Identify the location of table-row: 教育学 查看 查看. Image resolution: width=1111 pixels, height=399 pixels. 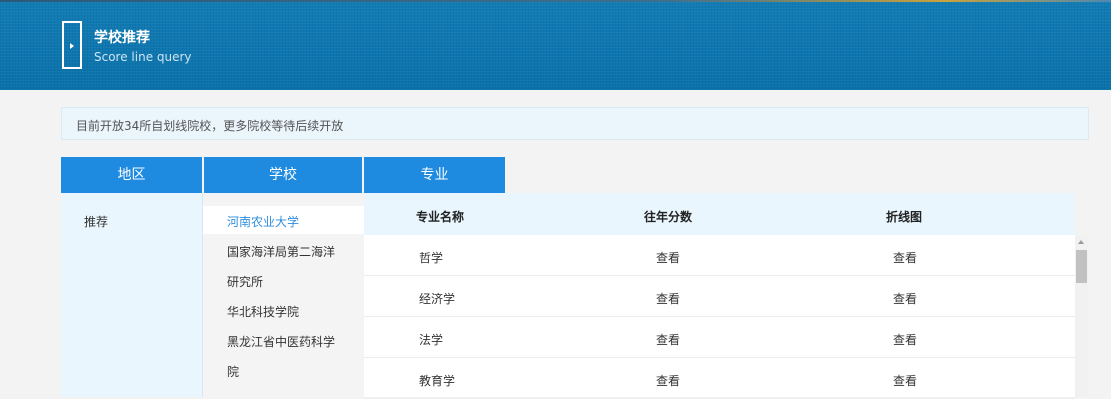
(719, 379).